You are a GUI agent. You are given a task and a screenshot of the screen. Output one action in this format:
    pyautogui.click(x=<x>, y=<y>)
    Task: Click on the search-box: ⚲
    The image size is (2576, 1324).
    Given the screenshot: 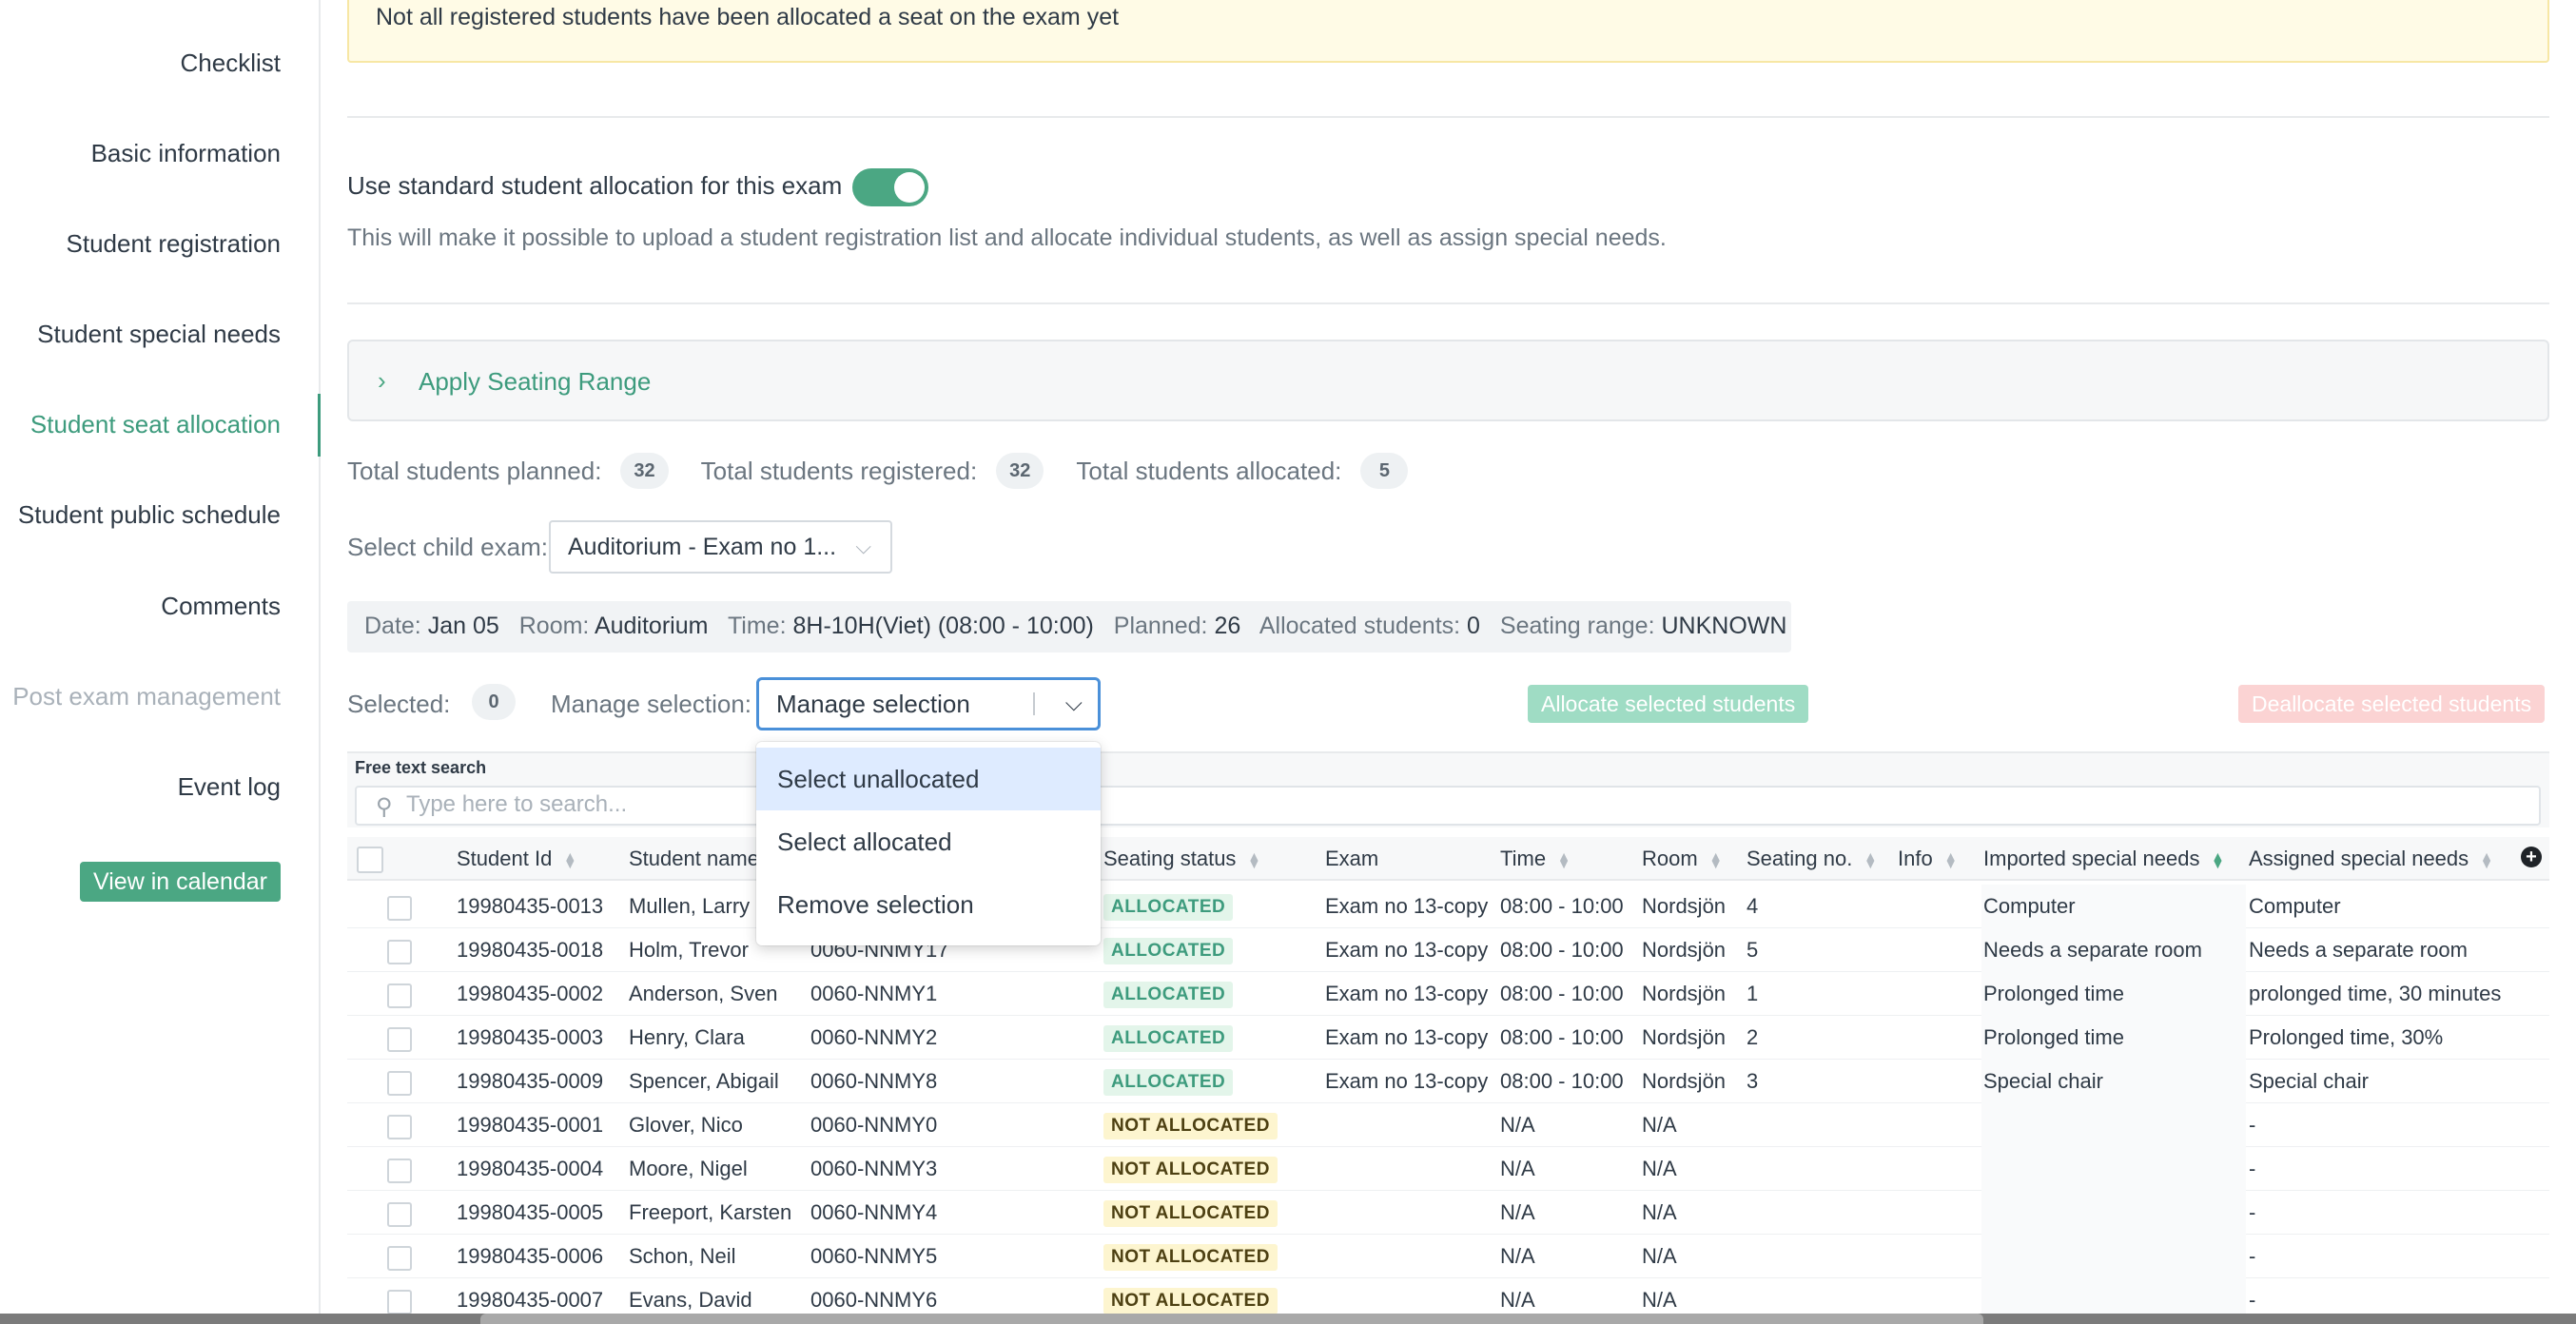 What is the action you would take?
    pyautogui.click(x=1448, y=806)
    